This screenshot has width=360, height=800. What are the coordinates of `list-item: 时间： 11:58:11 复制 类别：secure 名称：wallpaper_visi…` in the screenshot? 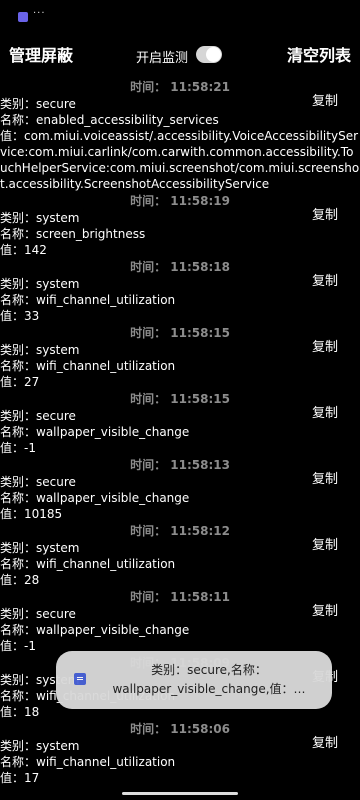 It's located at (180, 621).